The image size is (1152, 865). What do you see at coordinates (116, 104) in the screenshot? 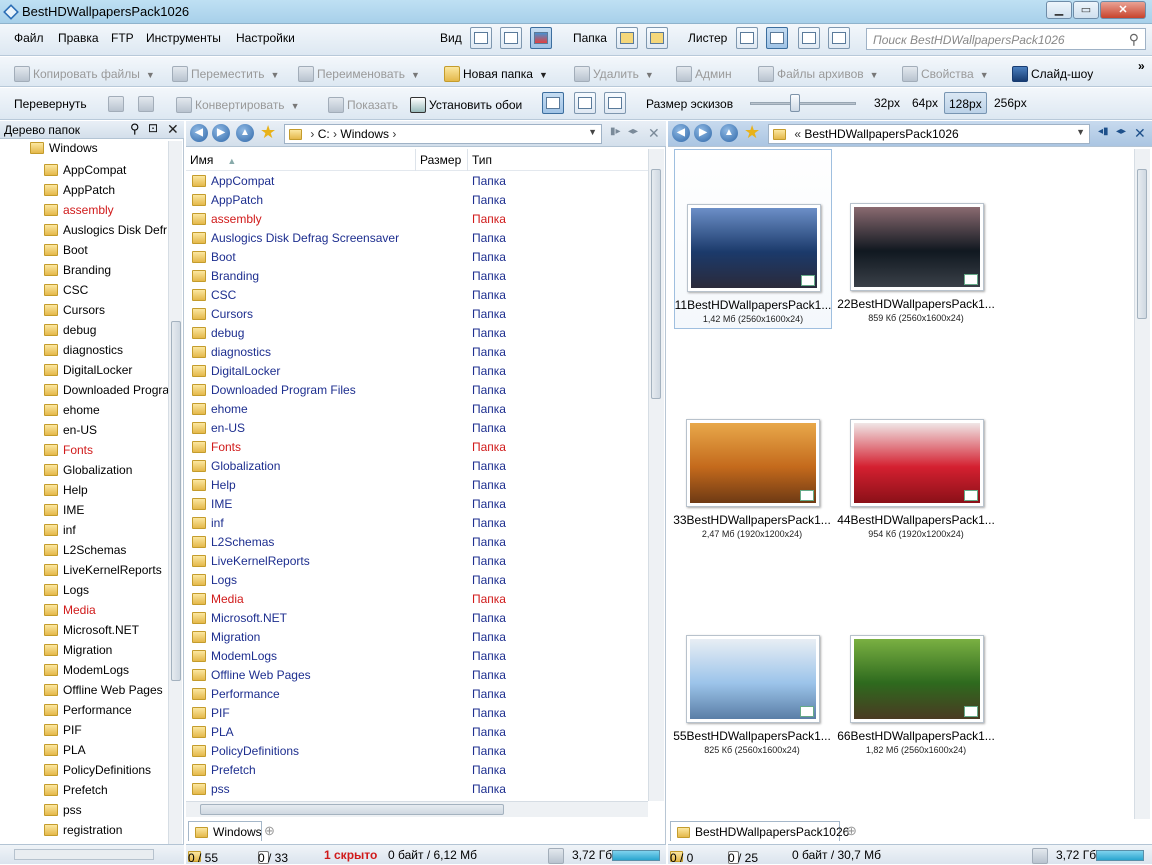
I see `rotate-left-icon` at bounding box center [116, 104].